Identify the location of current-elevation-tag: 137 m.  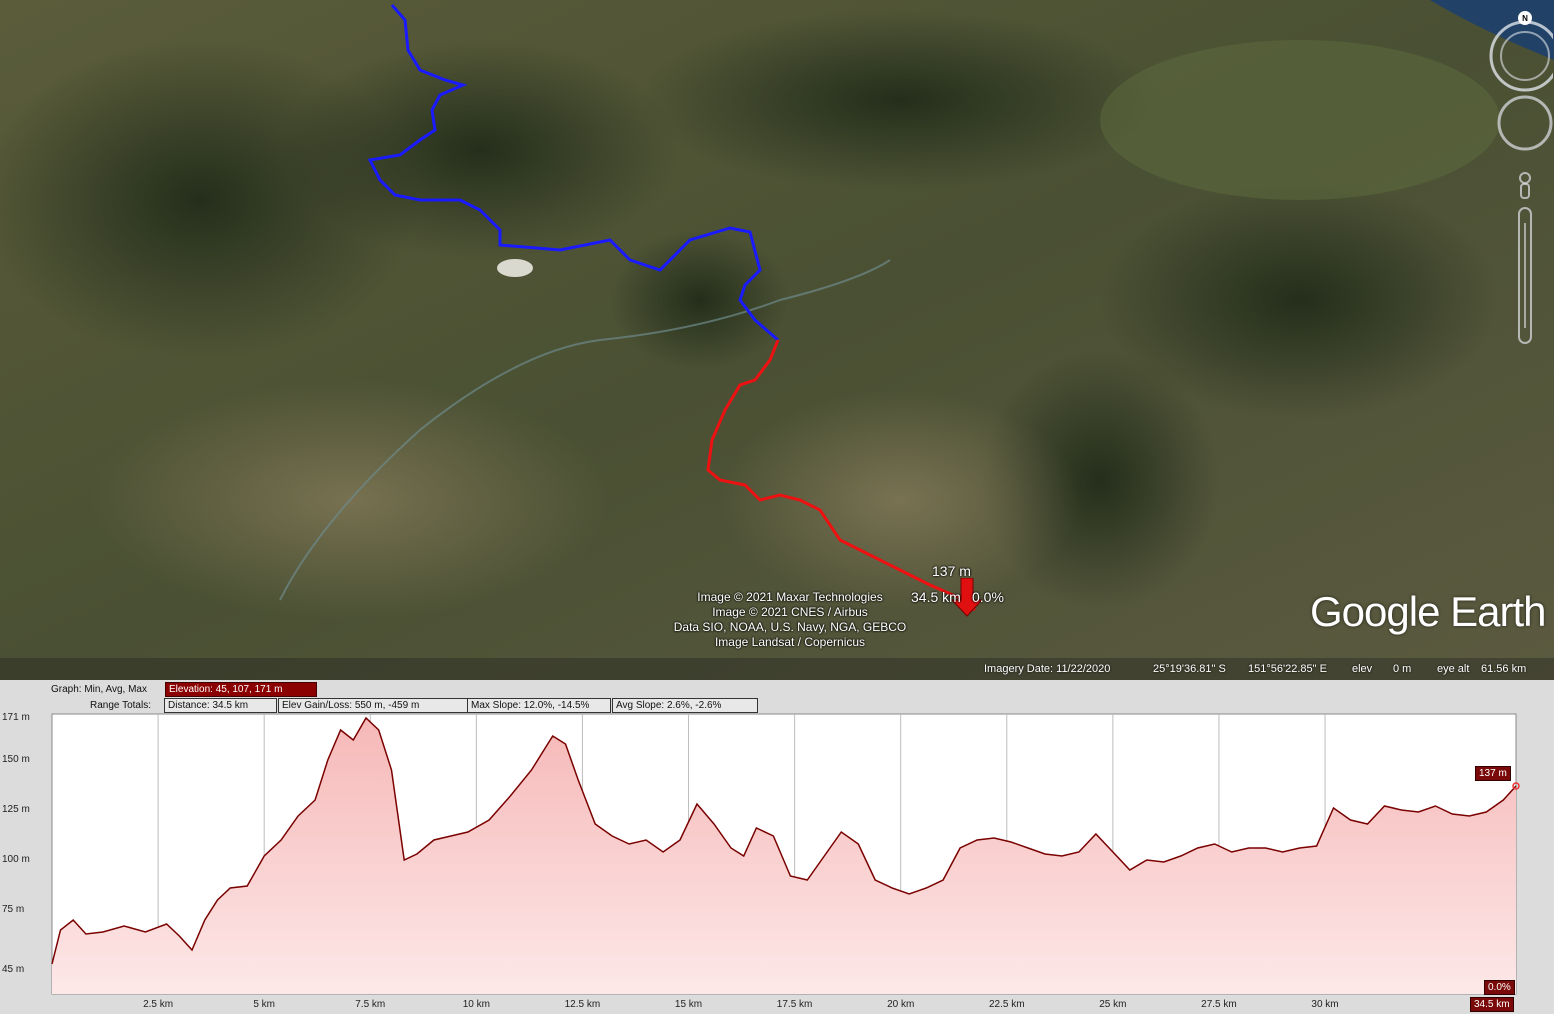
(1493, 773).